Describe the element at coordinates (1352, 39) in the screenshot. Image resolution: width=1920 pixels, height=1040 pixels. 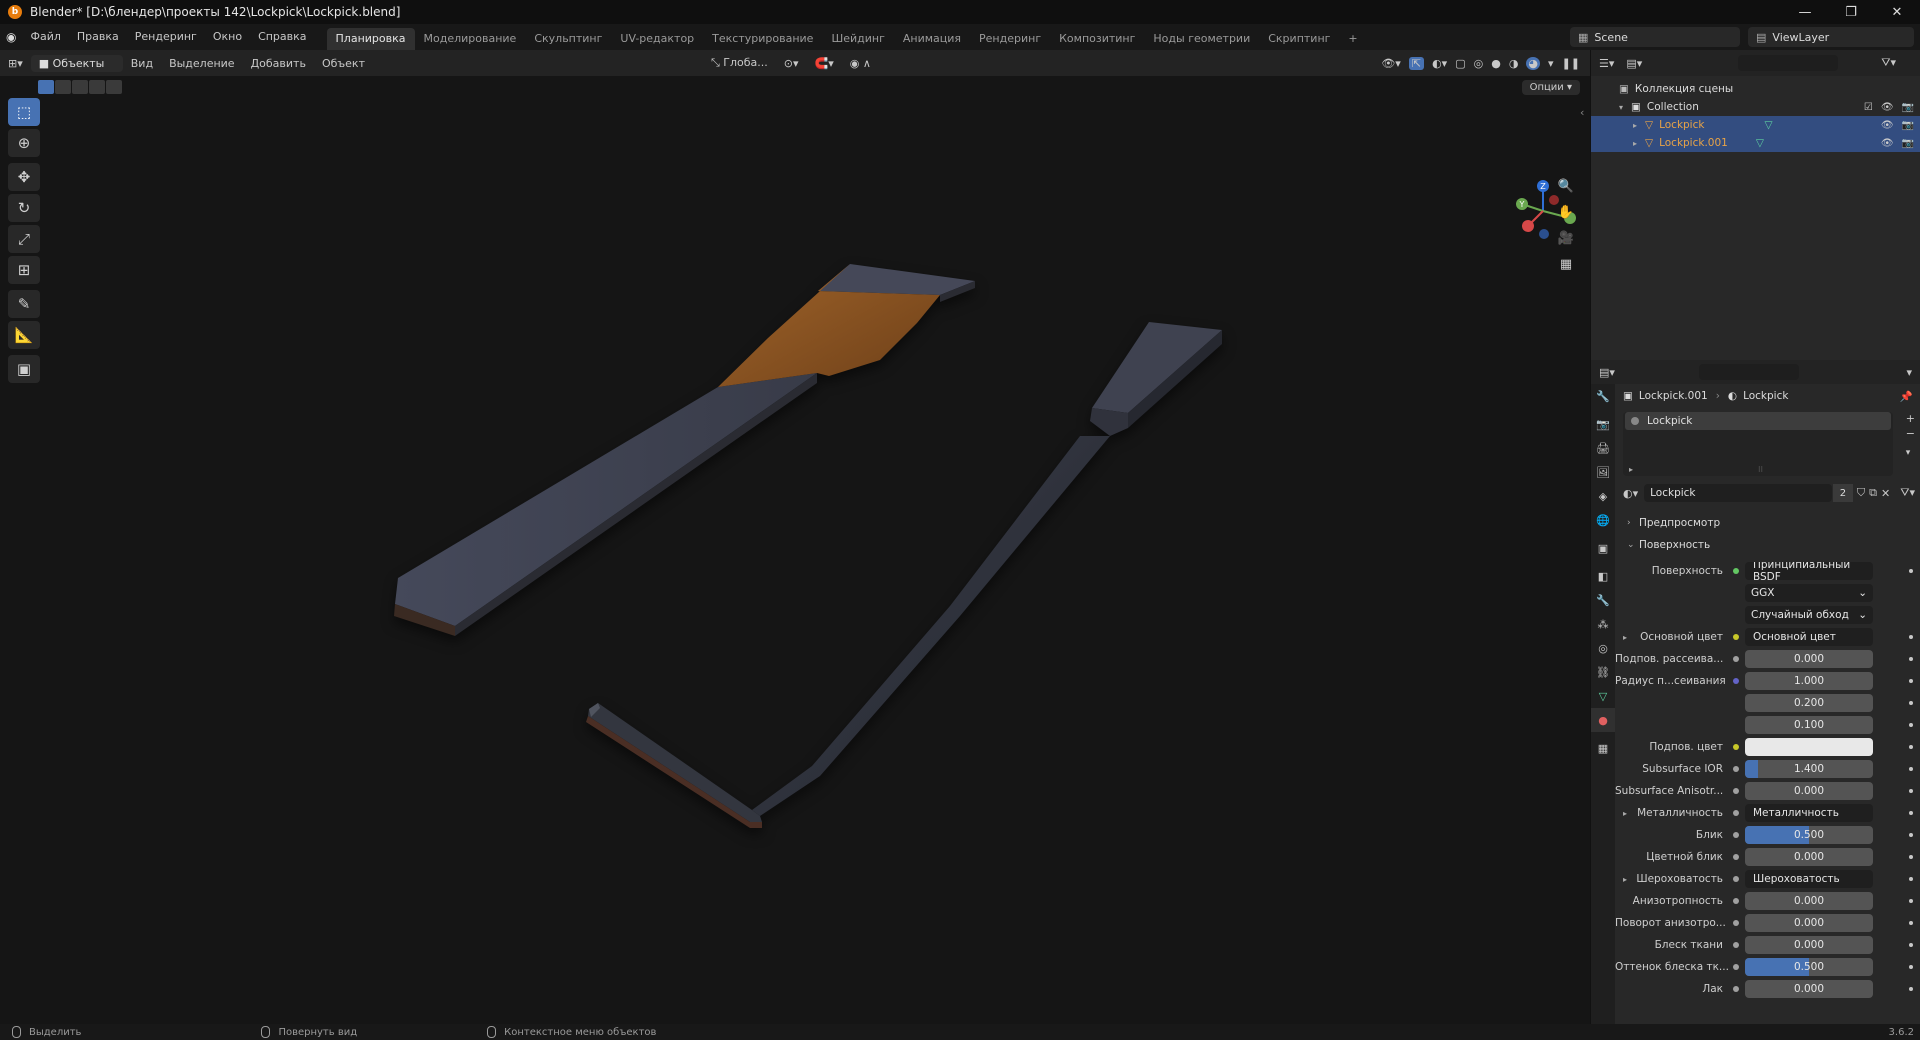
I see `add-workspace-button: +` at that location.